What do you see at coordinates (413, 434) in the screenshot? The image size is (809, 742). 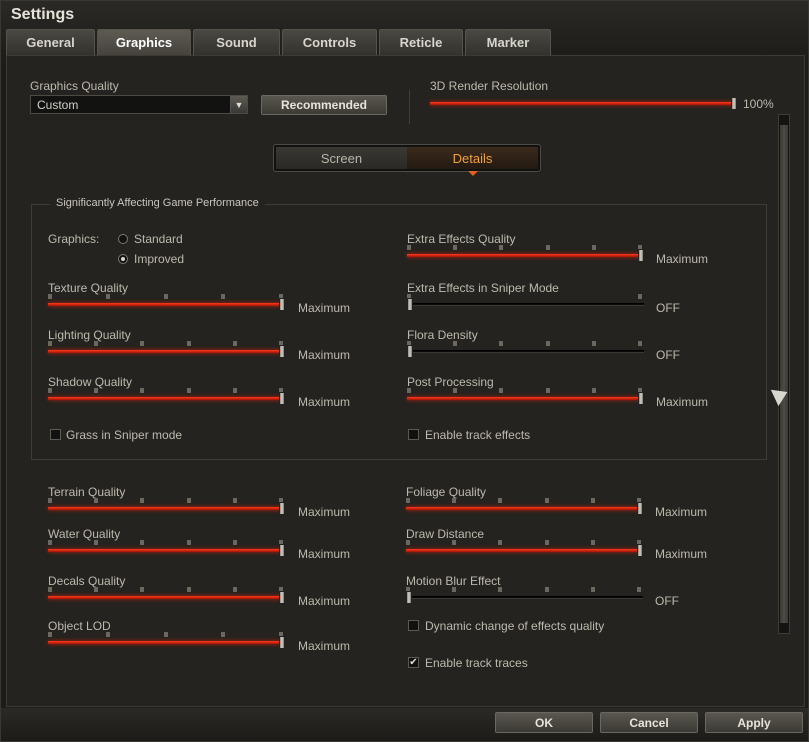 I see `track-effects-checkbox` at bounding box center [413, 434].